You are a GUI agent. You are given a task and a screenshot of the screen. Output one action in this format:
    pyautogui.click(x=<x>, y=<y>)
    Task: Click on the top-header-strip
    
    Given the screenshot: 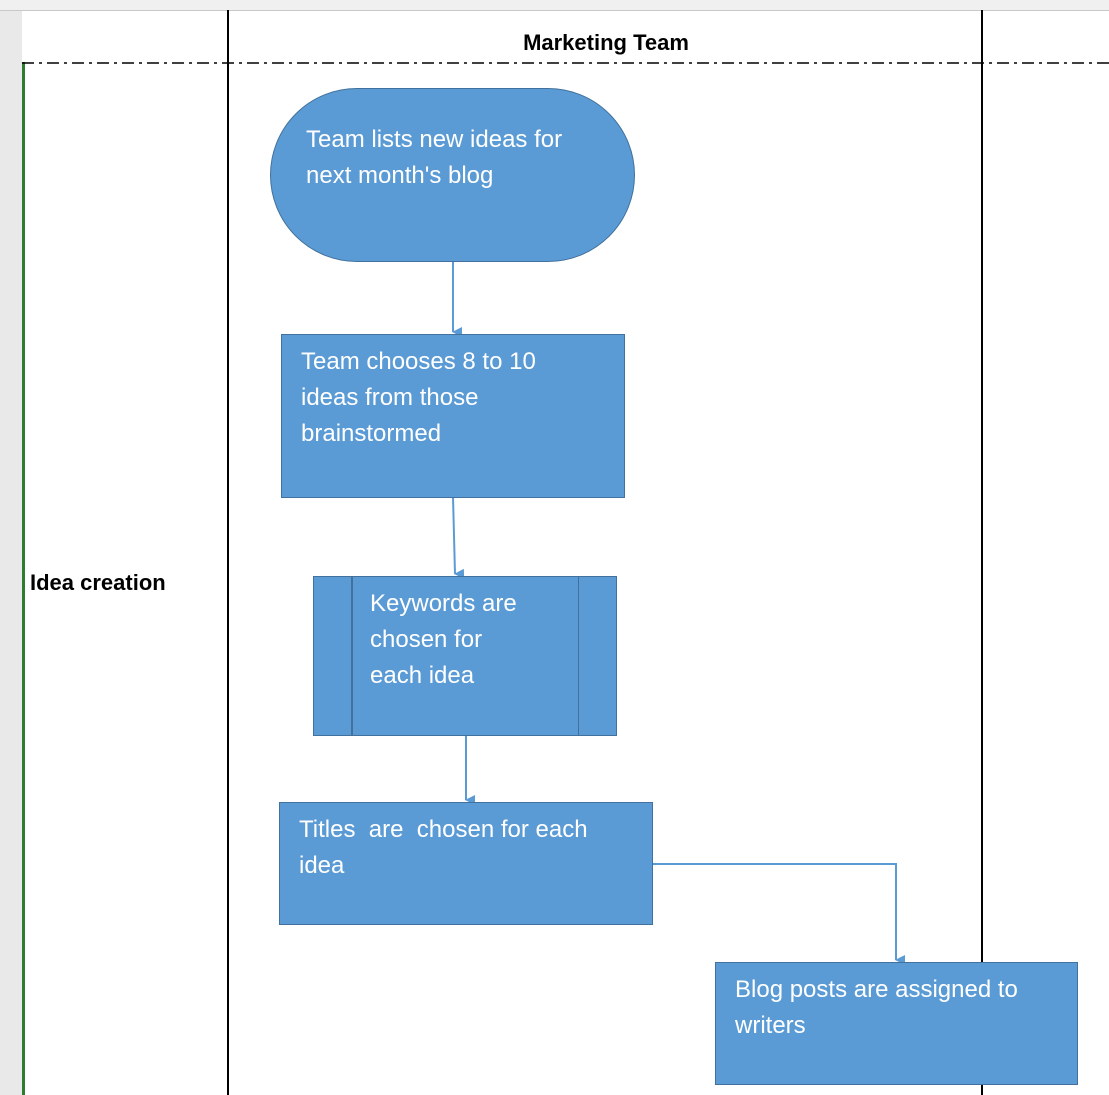 What is the action you would take?
    pyautogui.click(x=554, y=5)
    